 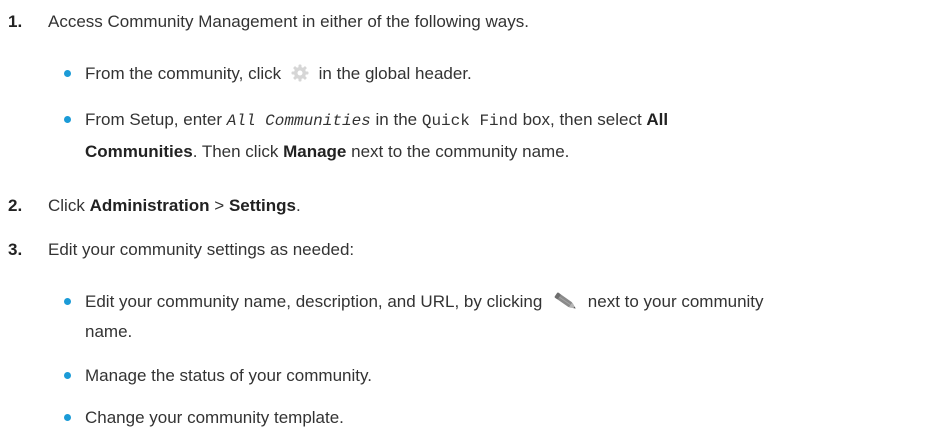 What do you see at coordinates (149, 205) in the screenshot?
I see `bold-administration: Administration` at bounding box center [149, 205].